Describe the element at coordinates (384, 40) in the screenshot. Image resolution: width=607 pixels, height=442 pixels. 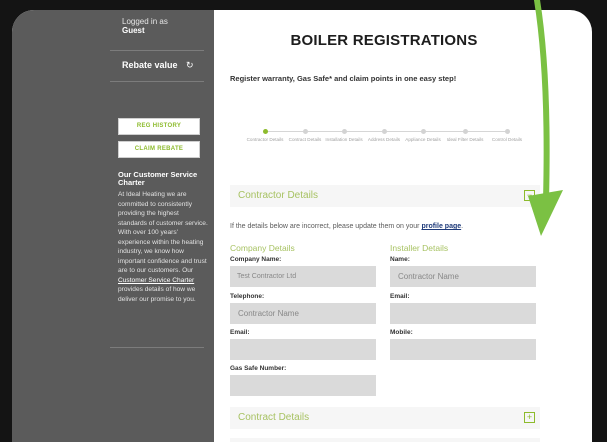
I see `page-title: BOILER REGISTRATIONS` at that location.